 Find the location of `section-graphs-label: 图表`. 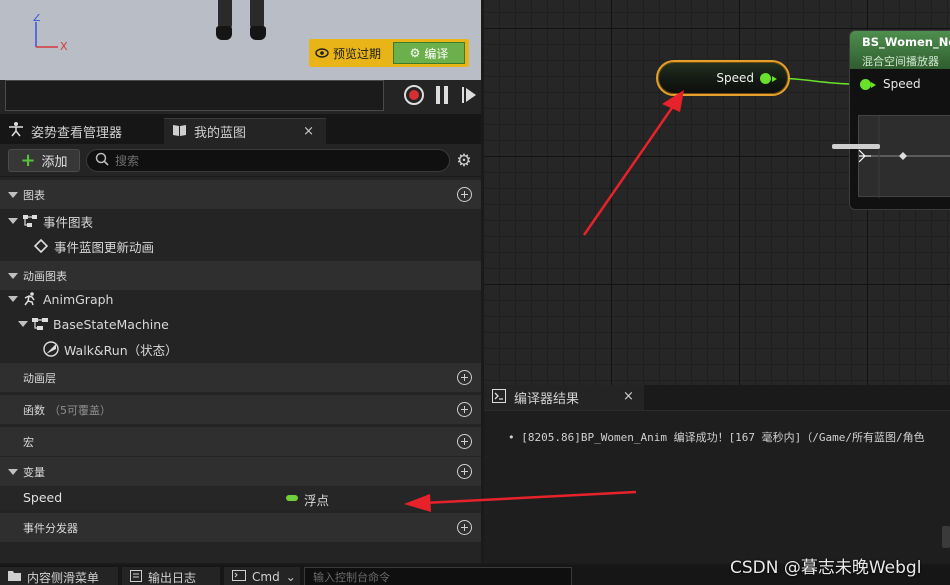

section-graphs-label: 图表 is located at coordinates (34, 195).